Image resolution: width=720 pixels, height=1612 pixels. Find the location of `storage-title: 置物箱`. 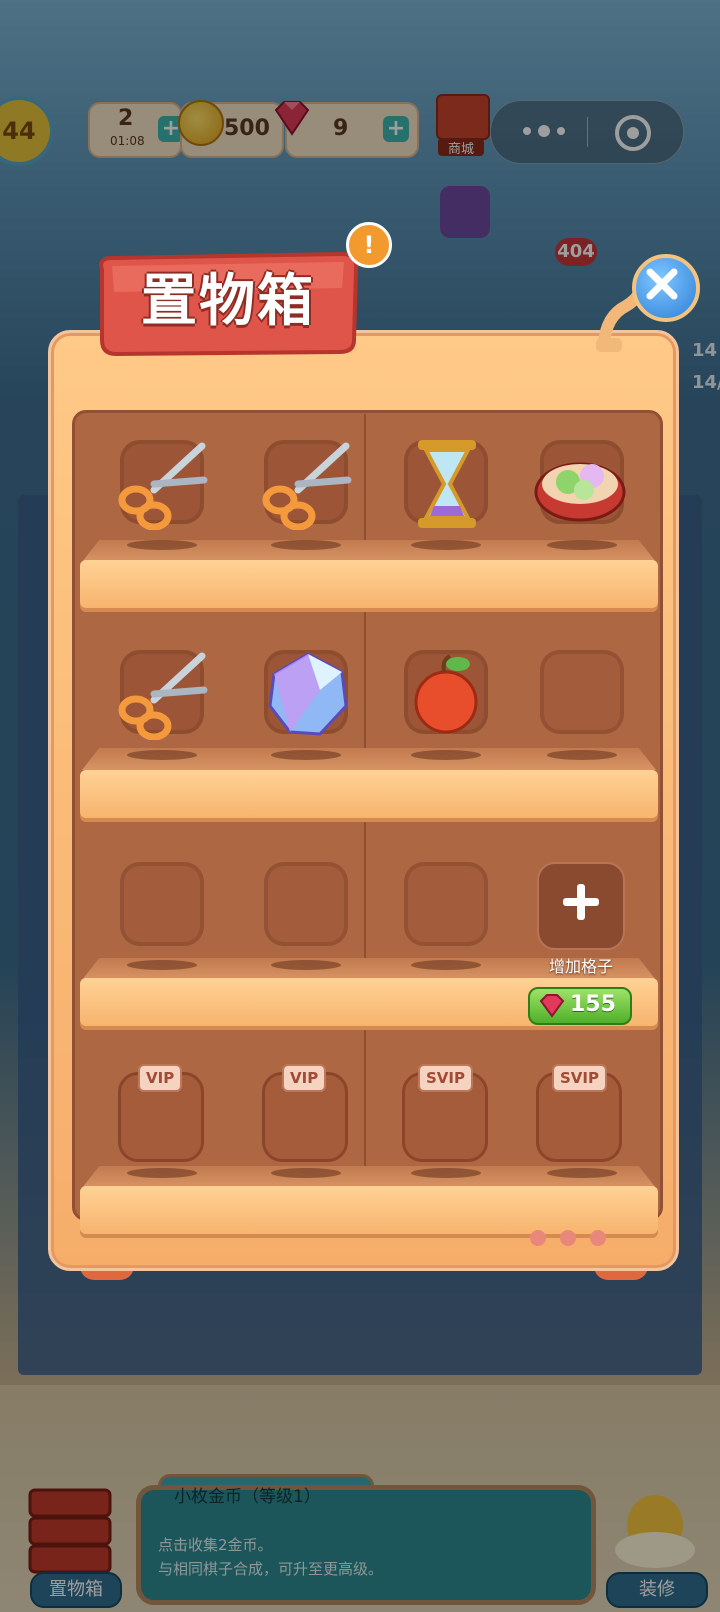

storage-title: 置物箱 is located at coordinates (228, 301).